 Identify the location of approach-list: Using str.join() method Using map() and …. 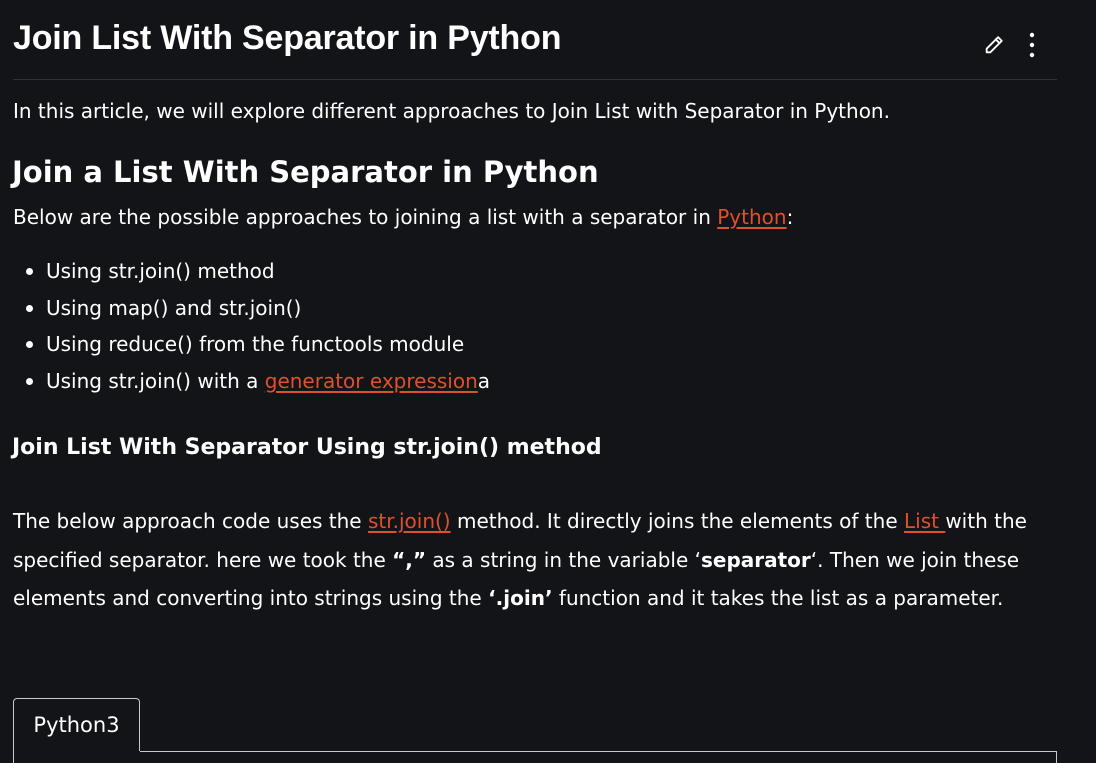
(251, 326).